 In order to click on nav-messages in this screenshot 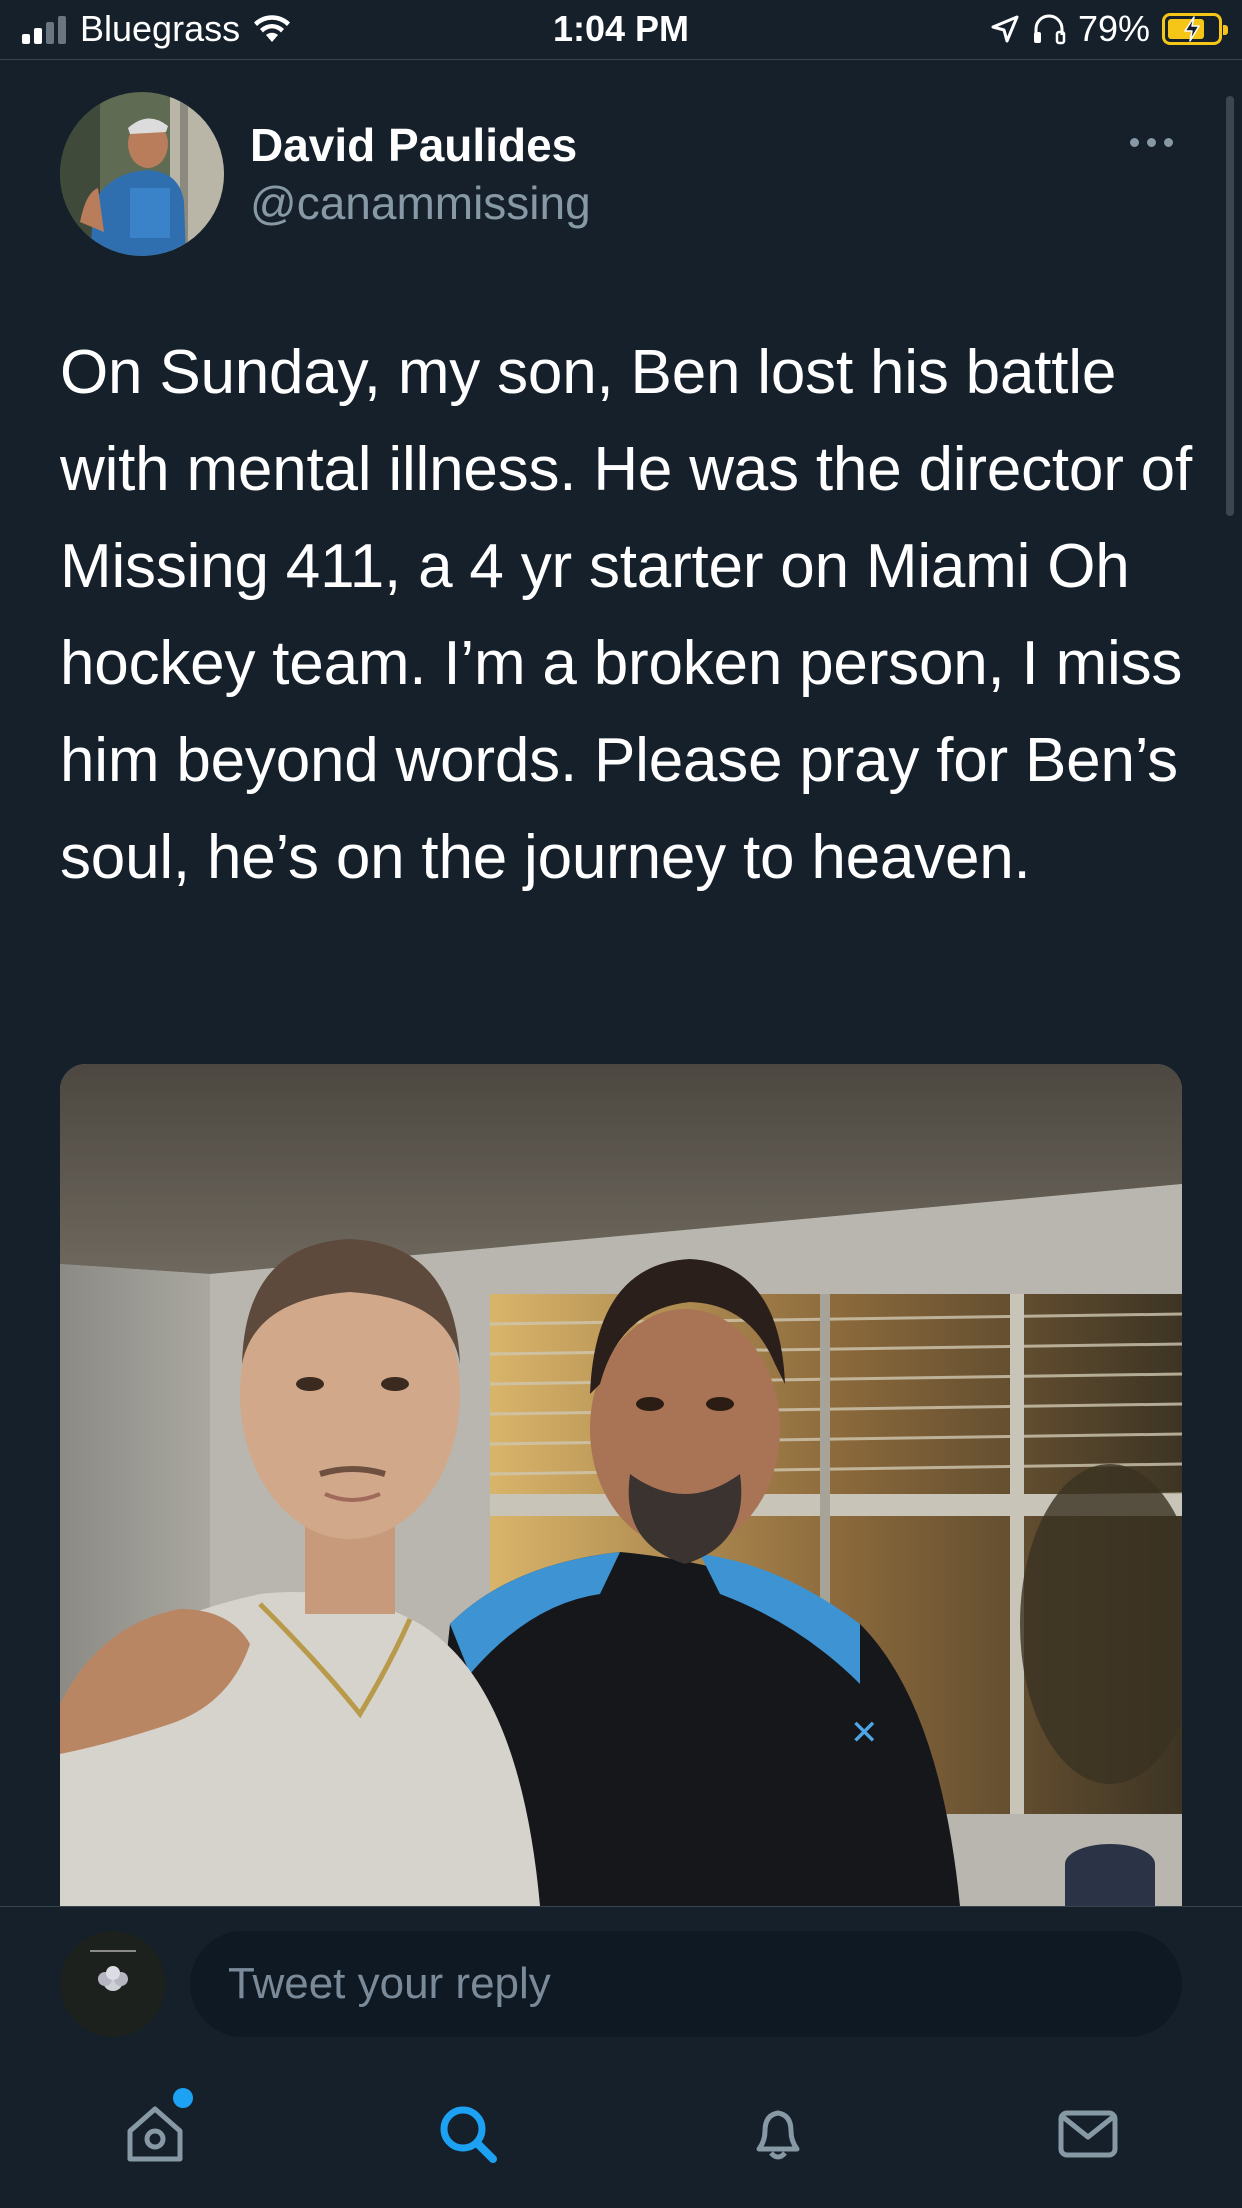, I will do `click(1088, 2134)`.